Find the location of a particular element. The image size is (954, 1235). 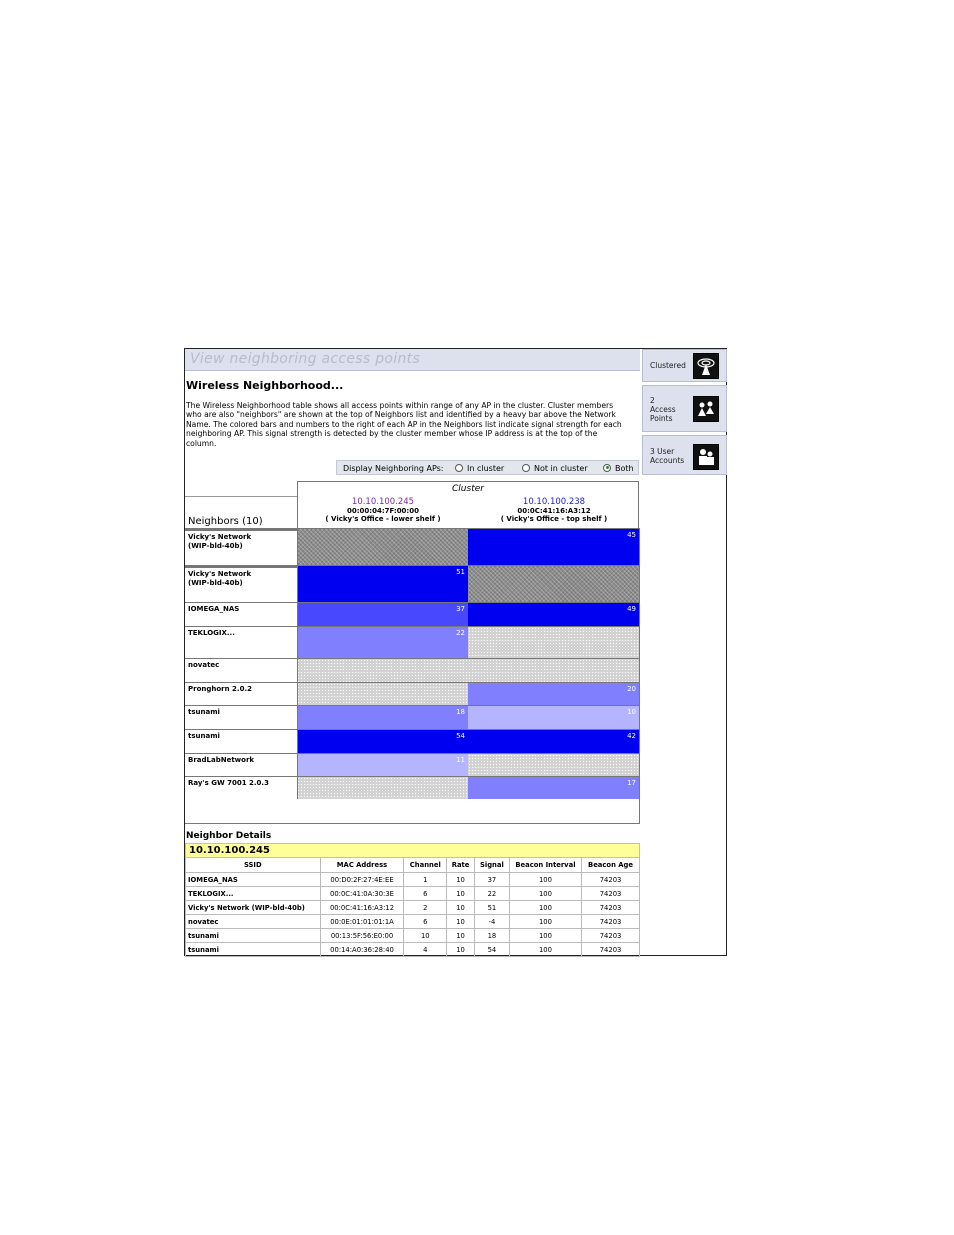

signal-bar: 51 is located at coordinates (382, 583).